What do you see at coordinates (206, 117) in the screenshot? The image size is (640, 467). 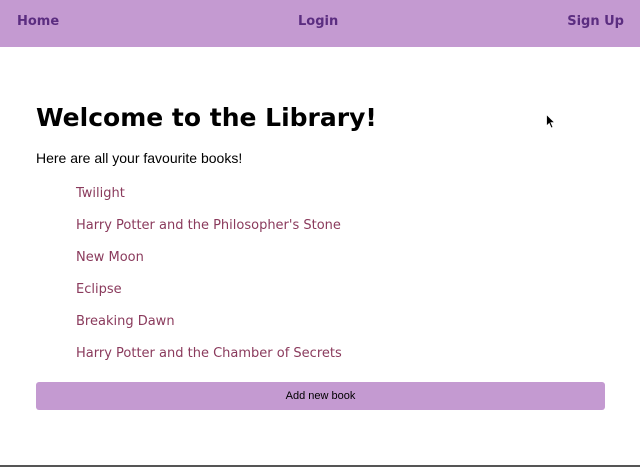 I see `page-title: Welcome to the Library!` at bounding box center [206, 117].